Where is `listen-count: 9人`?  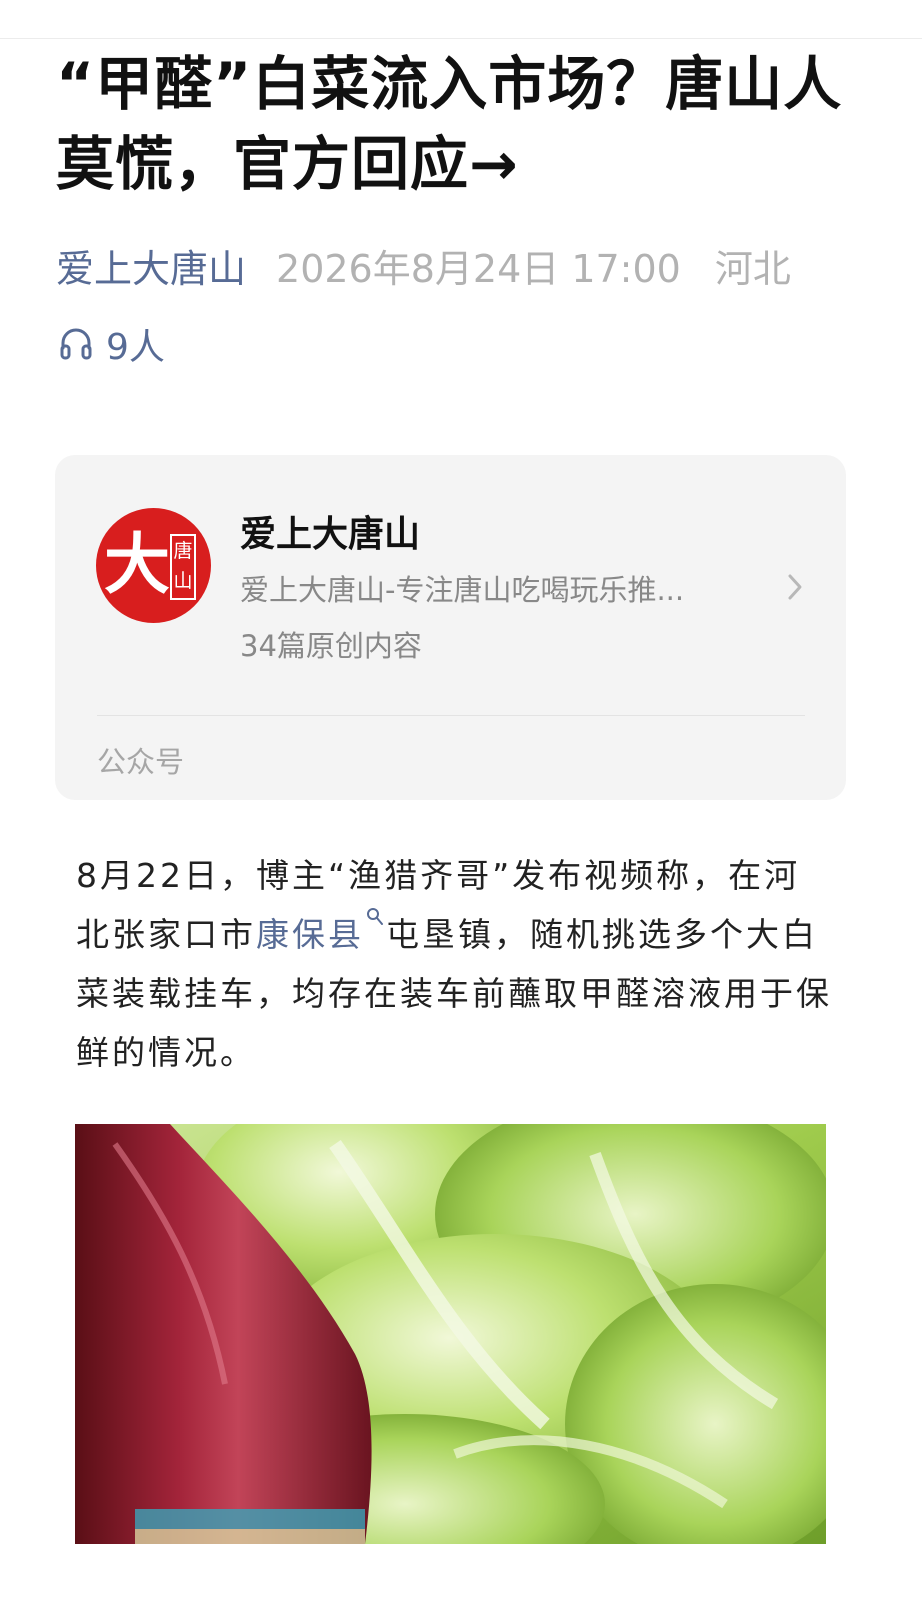 listen-count: 9人 is located at coordinates (111, 344).